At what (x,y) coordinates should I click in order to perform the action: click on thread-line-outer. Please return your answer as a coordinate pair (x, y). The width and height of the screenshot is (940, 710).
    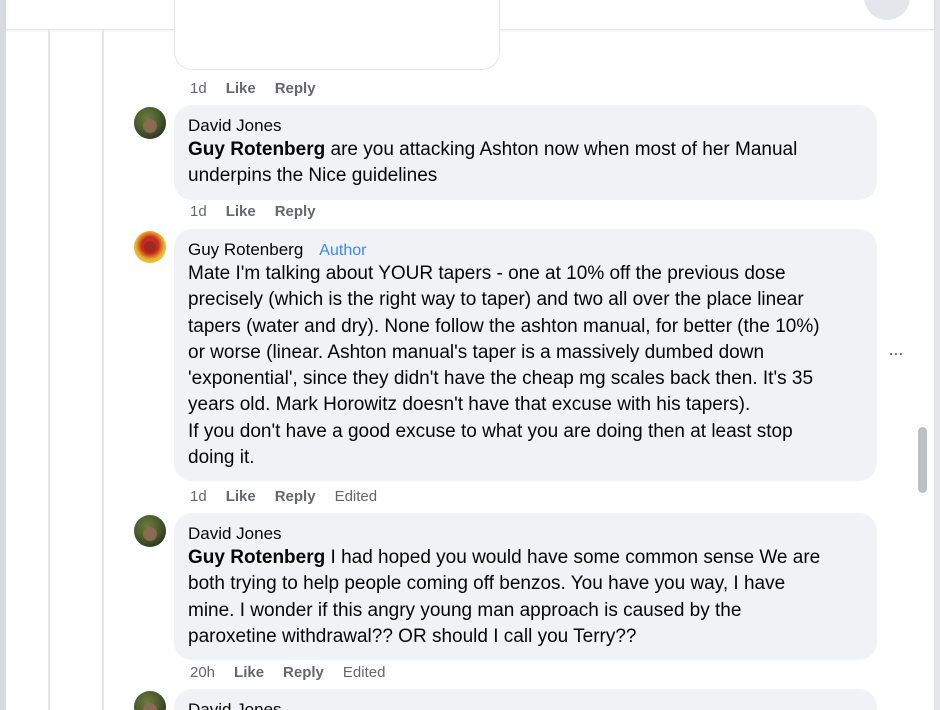
    Looking at the image, I should click on (49, 370).